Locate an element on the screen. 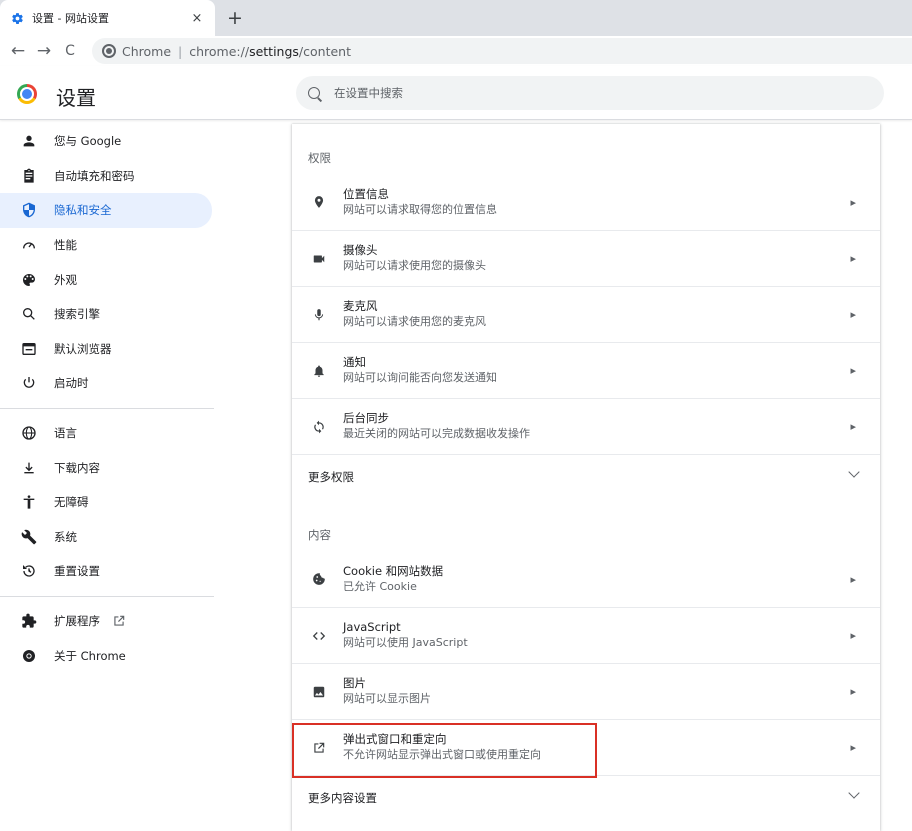 The width and height of the screenshot is (912, 831). sidebar-item-extensions: 扩展程序 is located at coordinates (106, 621).